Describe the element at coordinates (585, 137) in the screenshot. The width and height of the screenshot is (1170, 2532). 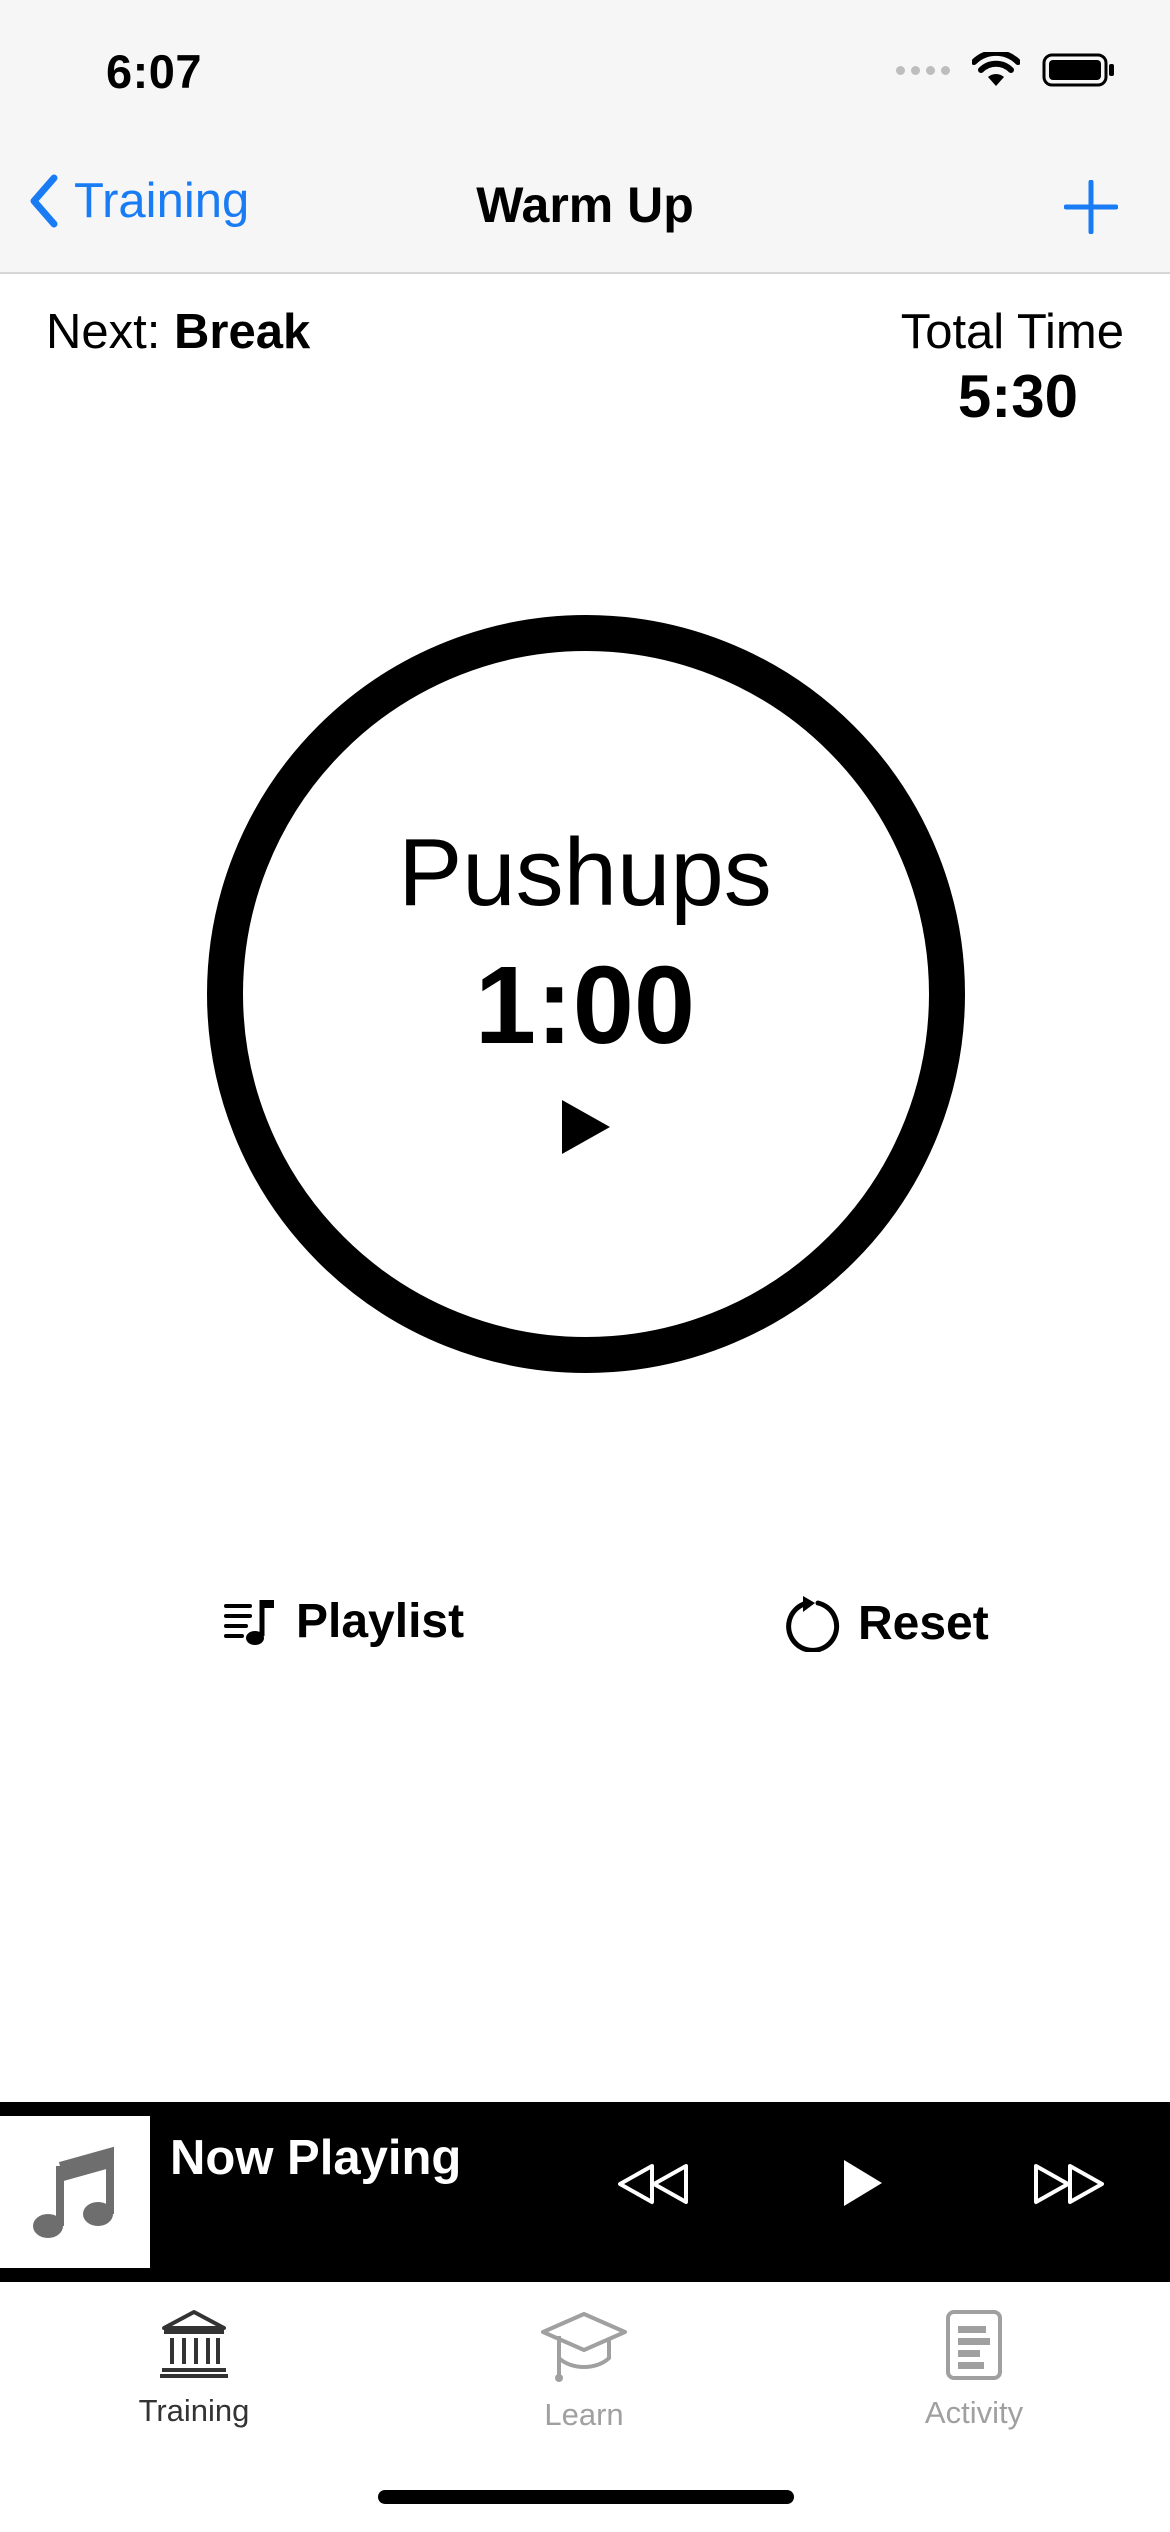
I see `header-area: 6:07 Training Warm Up` at that location.